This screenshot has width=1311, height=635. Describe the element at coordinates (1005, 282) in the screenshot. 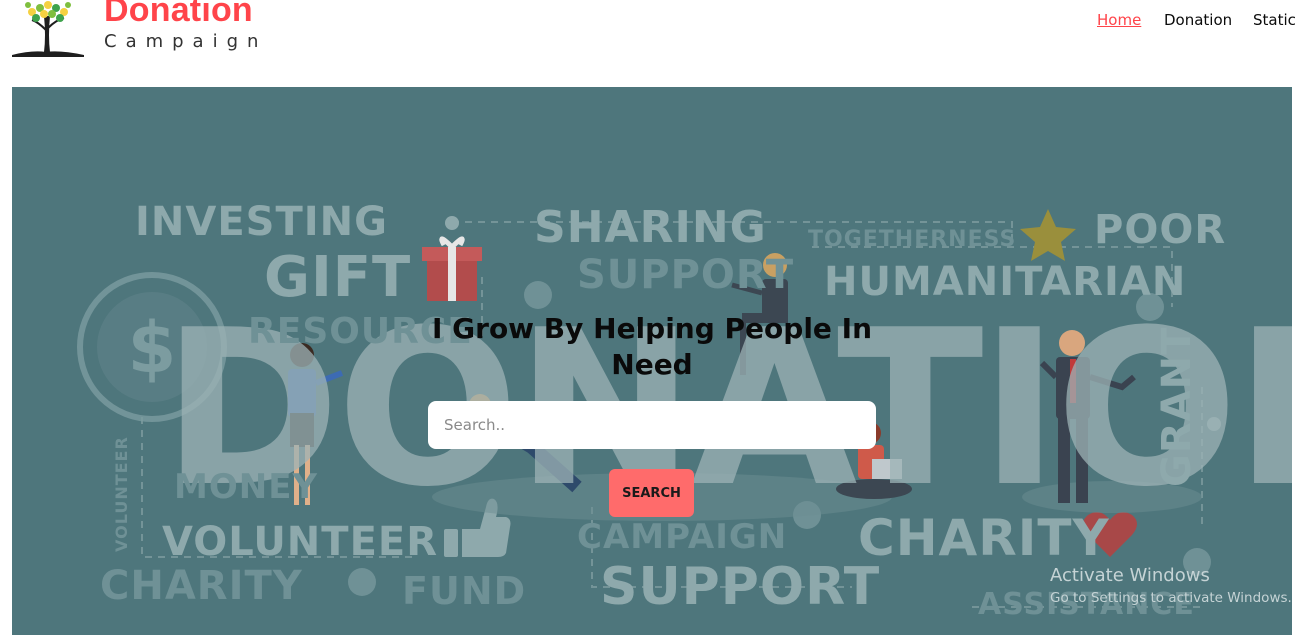

I see `bg-word-humanitarian: HUMANITARIAN` at that location.